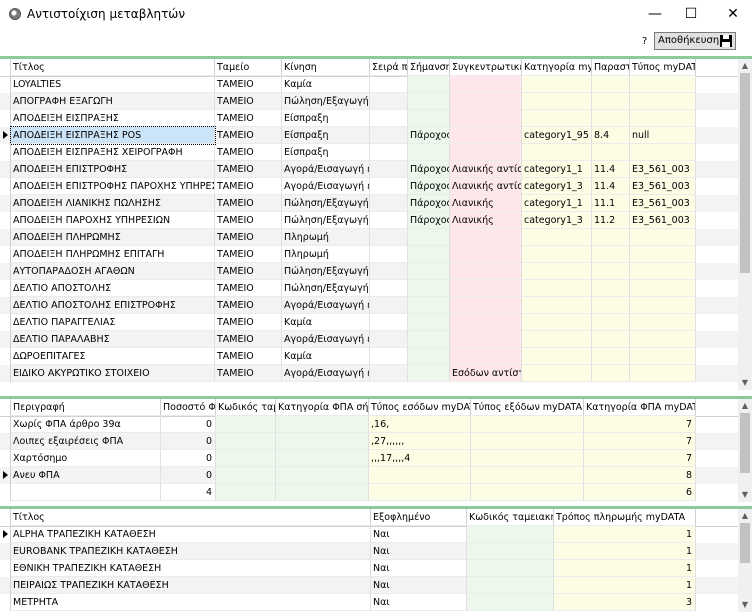  I want to click on cell-col-6: category1_1, so click(557, 203).